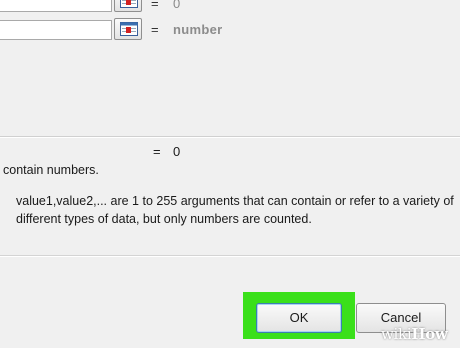 The image size is (460, 348). What do you see at coordinates (177, 151) in the screenshot?
I see `formula-result-value: 0` at bounding box center [177, 151].